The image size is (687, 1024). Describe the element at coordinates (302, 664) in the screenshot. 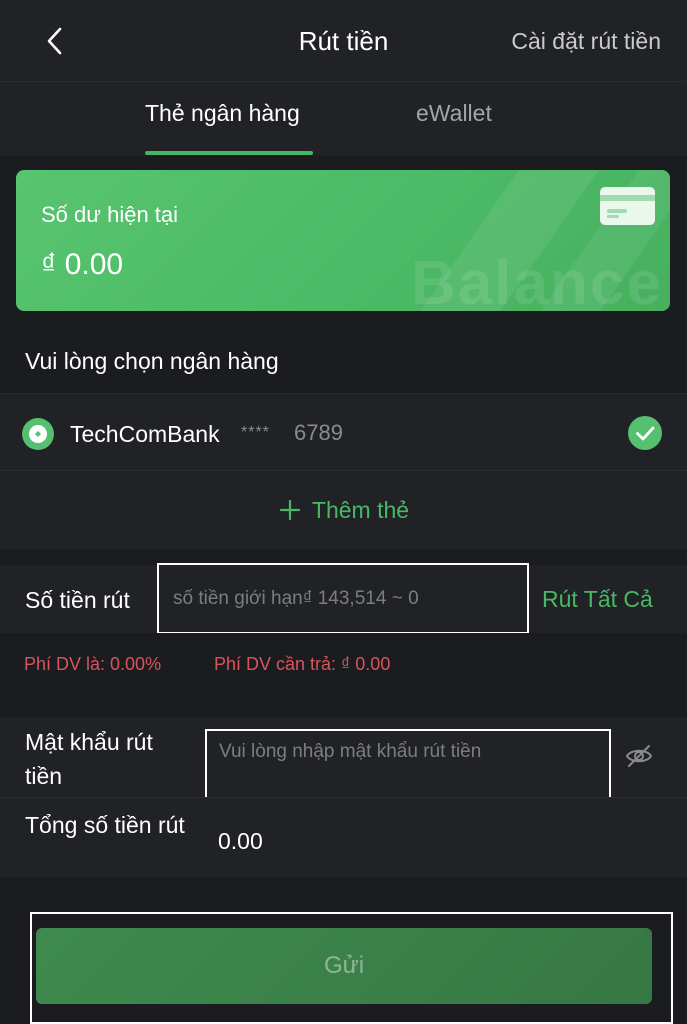

I see `service-fee-due: Phí DV cần trả: ₫ 0.00` at that location.